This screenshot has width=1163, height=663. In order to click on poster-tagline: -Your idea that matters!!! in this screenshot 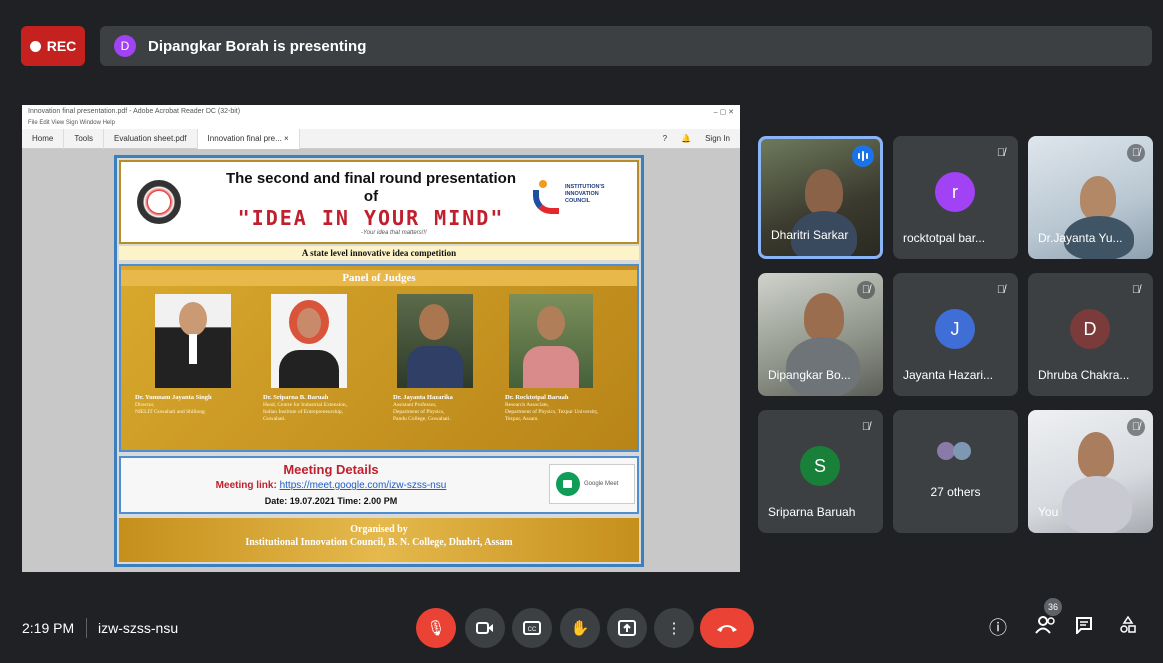, I will do `click(394, 233)`.